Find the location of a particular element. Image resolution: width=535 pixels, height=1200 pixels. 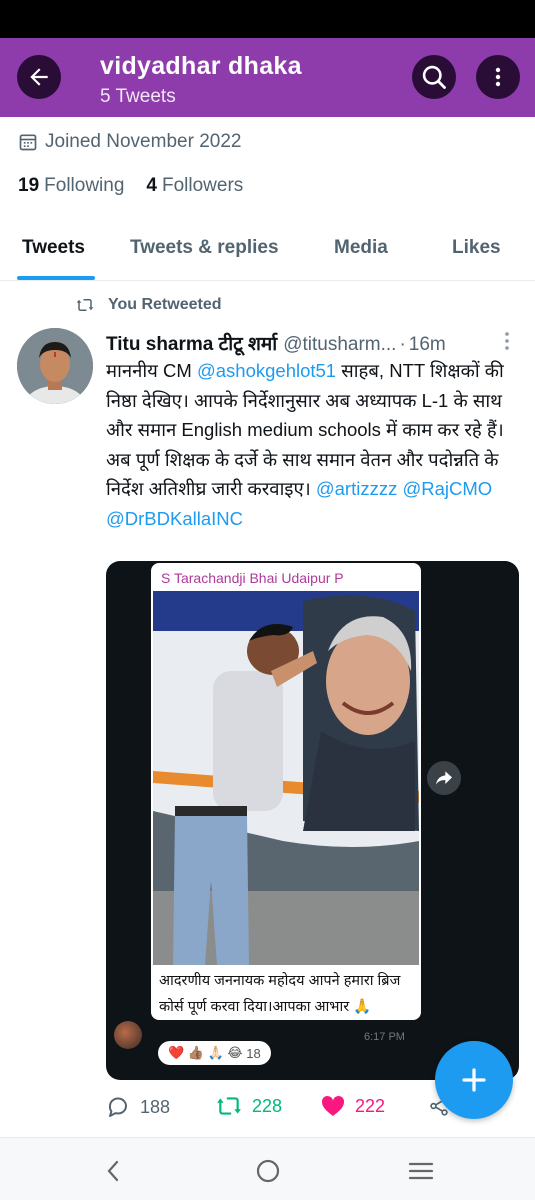

chat-reactions: ❤️ 👍🏽 🙏🏻 😂 18 is located at coordinates (214, 1053).